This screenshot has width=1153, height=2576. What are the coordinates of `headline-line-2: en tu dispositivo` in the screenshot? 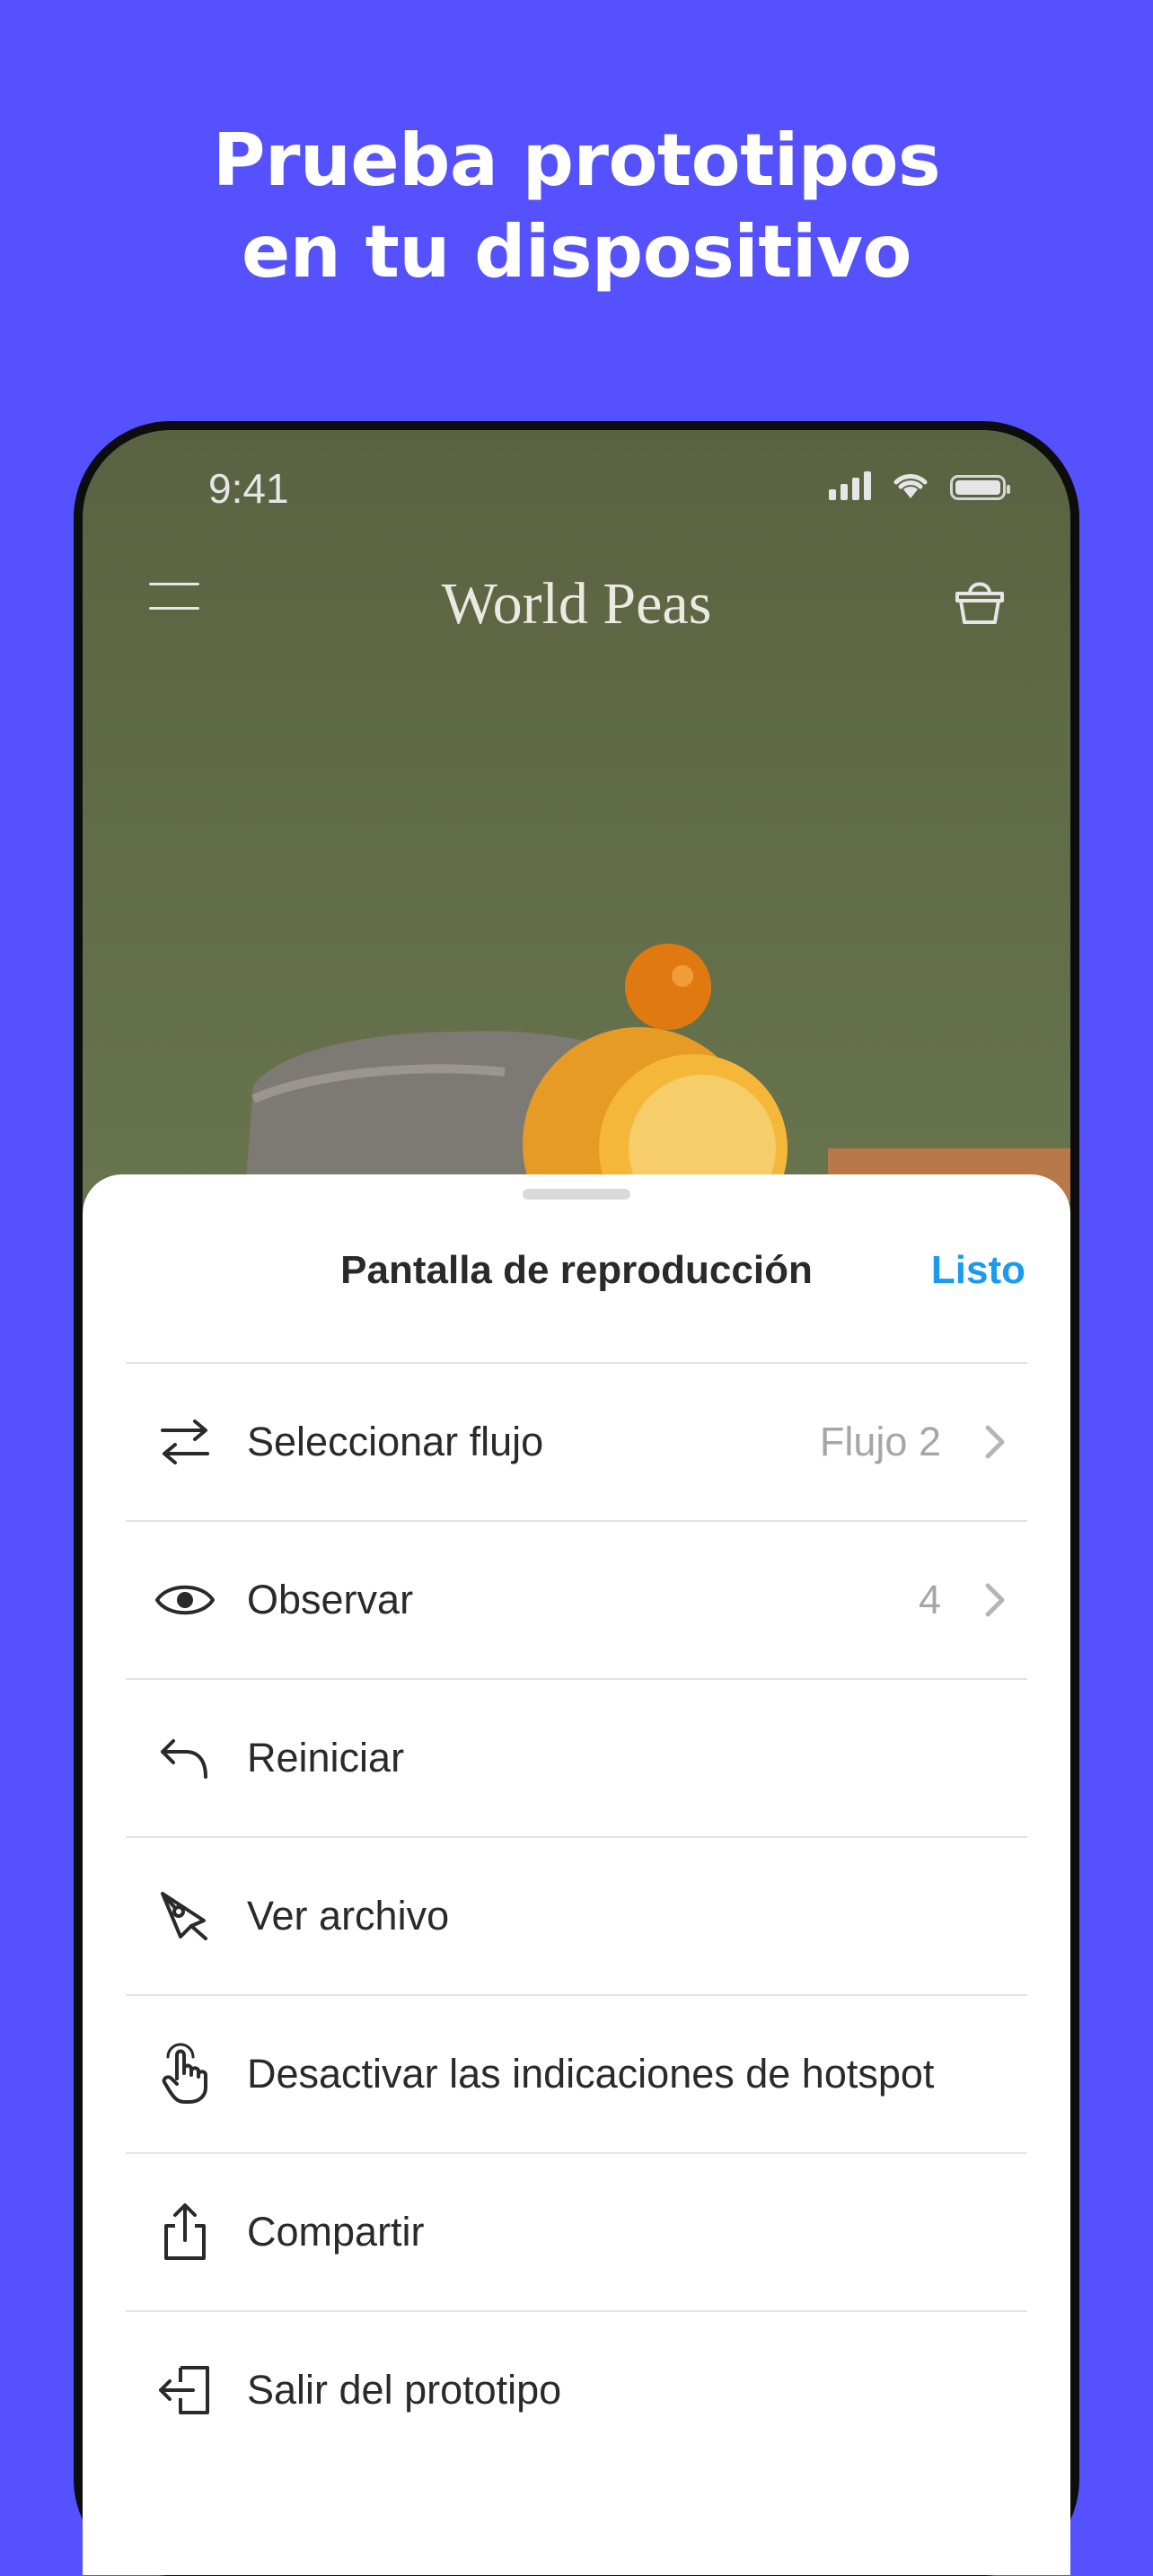 It's located at (576, 252).